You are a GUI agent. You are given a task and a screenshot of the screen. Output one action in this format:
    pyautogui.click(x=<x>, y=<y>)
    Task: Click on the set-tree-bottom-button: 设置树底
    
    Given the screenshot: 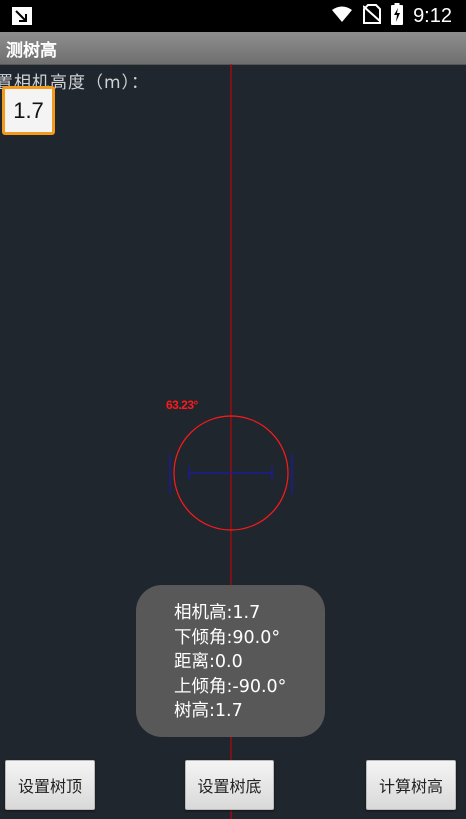 What is the action you would take?
    pyautogui.click(x=229, y=785)
    